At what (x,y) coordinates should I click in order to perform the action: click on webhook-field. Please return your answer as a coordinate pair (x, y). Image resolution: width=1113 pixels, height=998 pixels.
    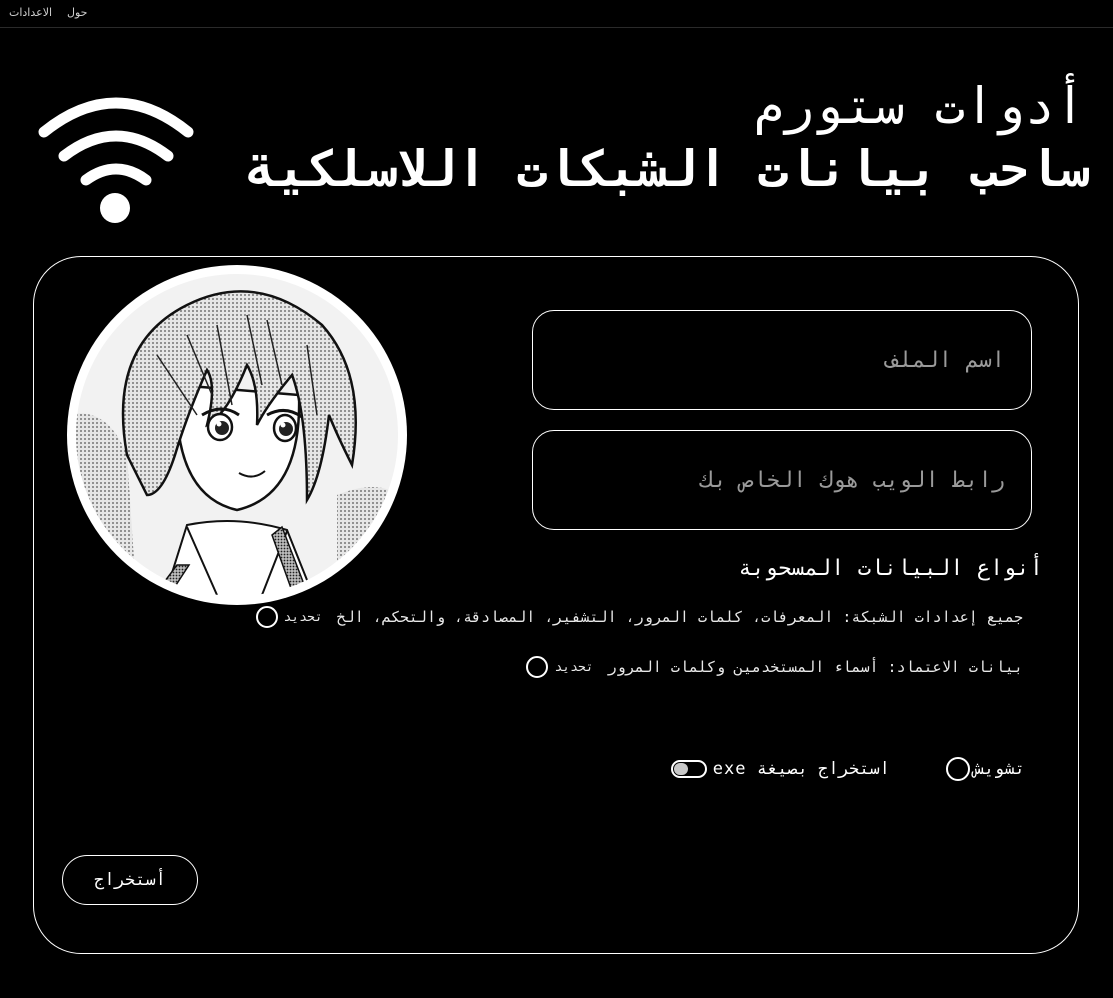
    Looking at the image, I should click on (782, 480).